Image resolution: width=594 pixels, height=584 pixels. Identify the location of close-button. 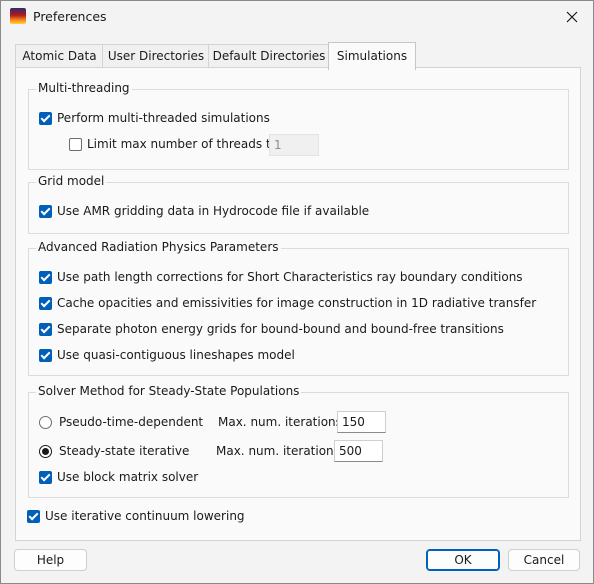
(572, 17).